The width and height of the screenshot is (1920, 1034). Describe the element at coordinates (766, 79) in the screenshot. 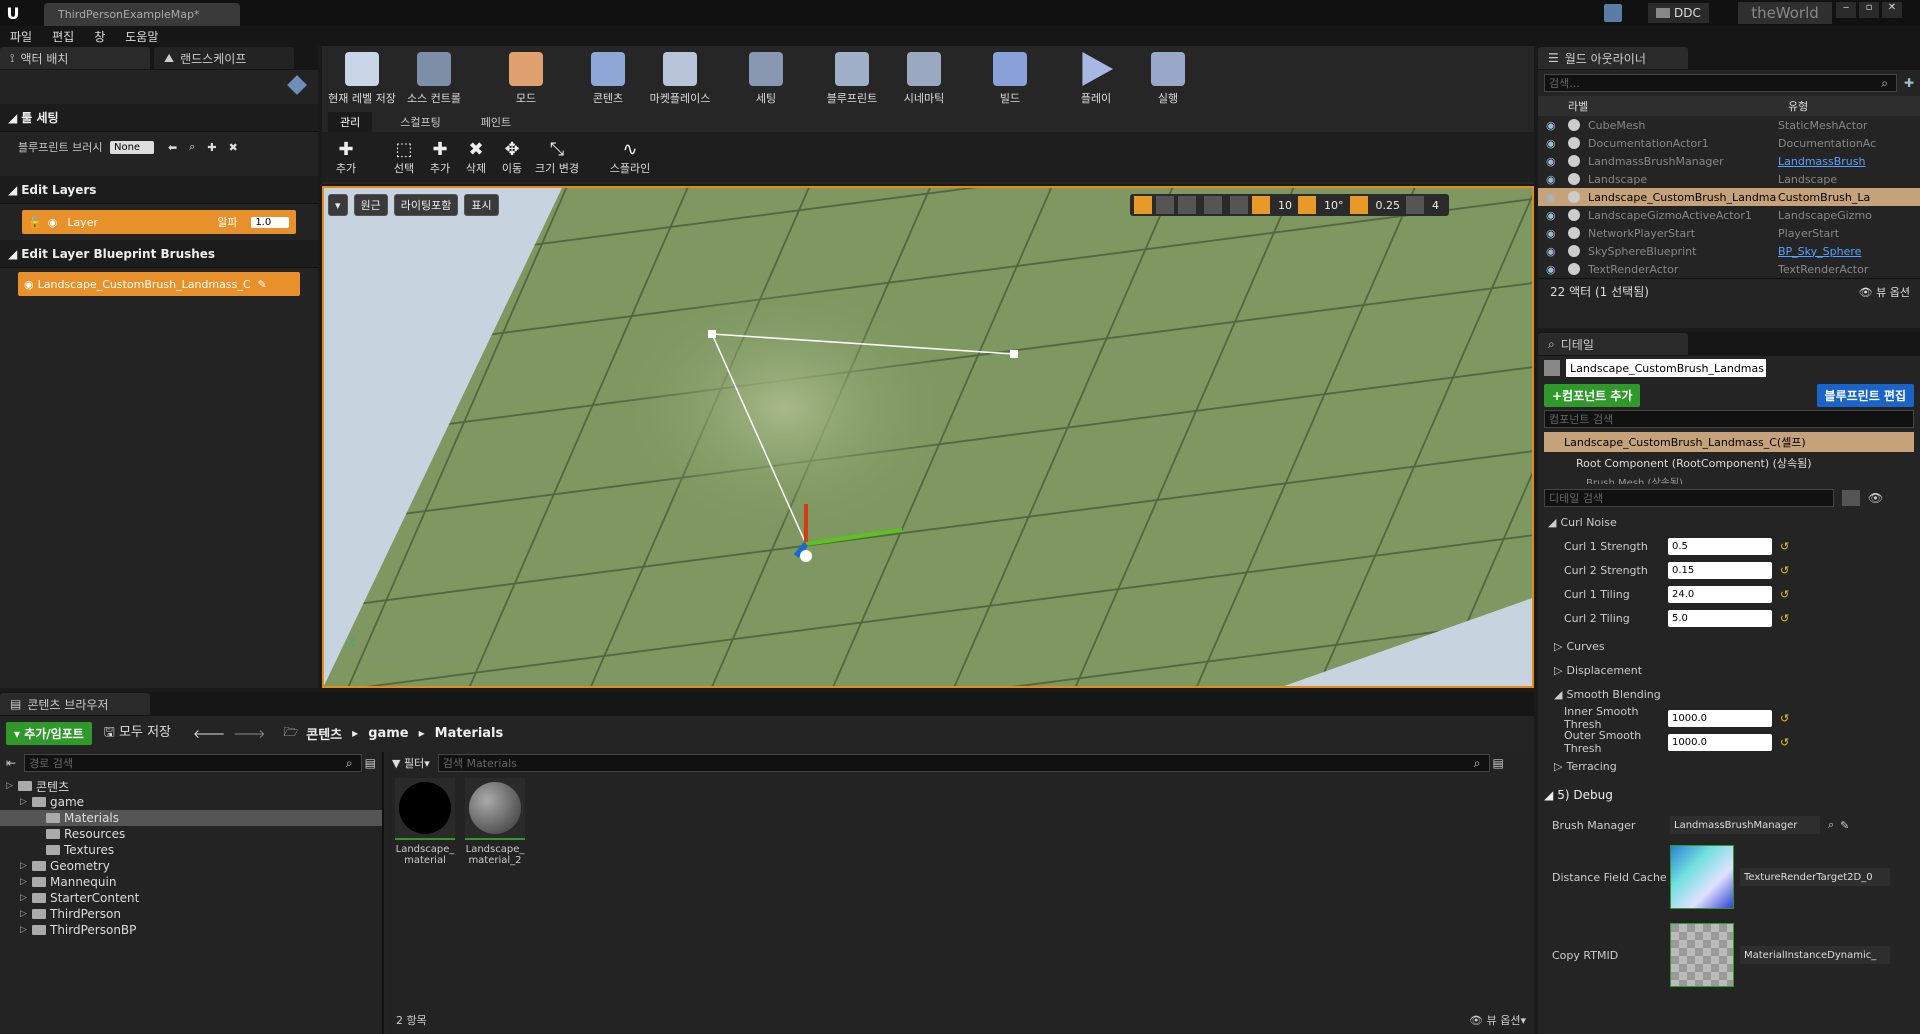

I see `settings-button: 세팅` at that location.